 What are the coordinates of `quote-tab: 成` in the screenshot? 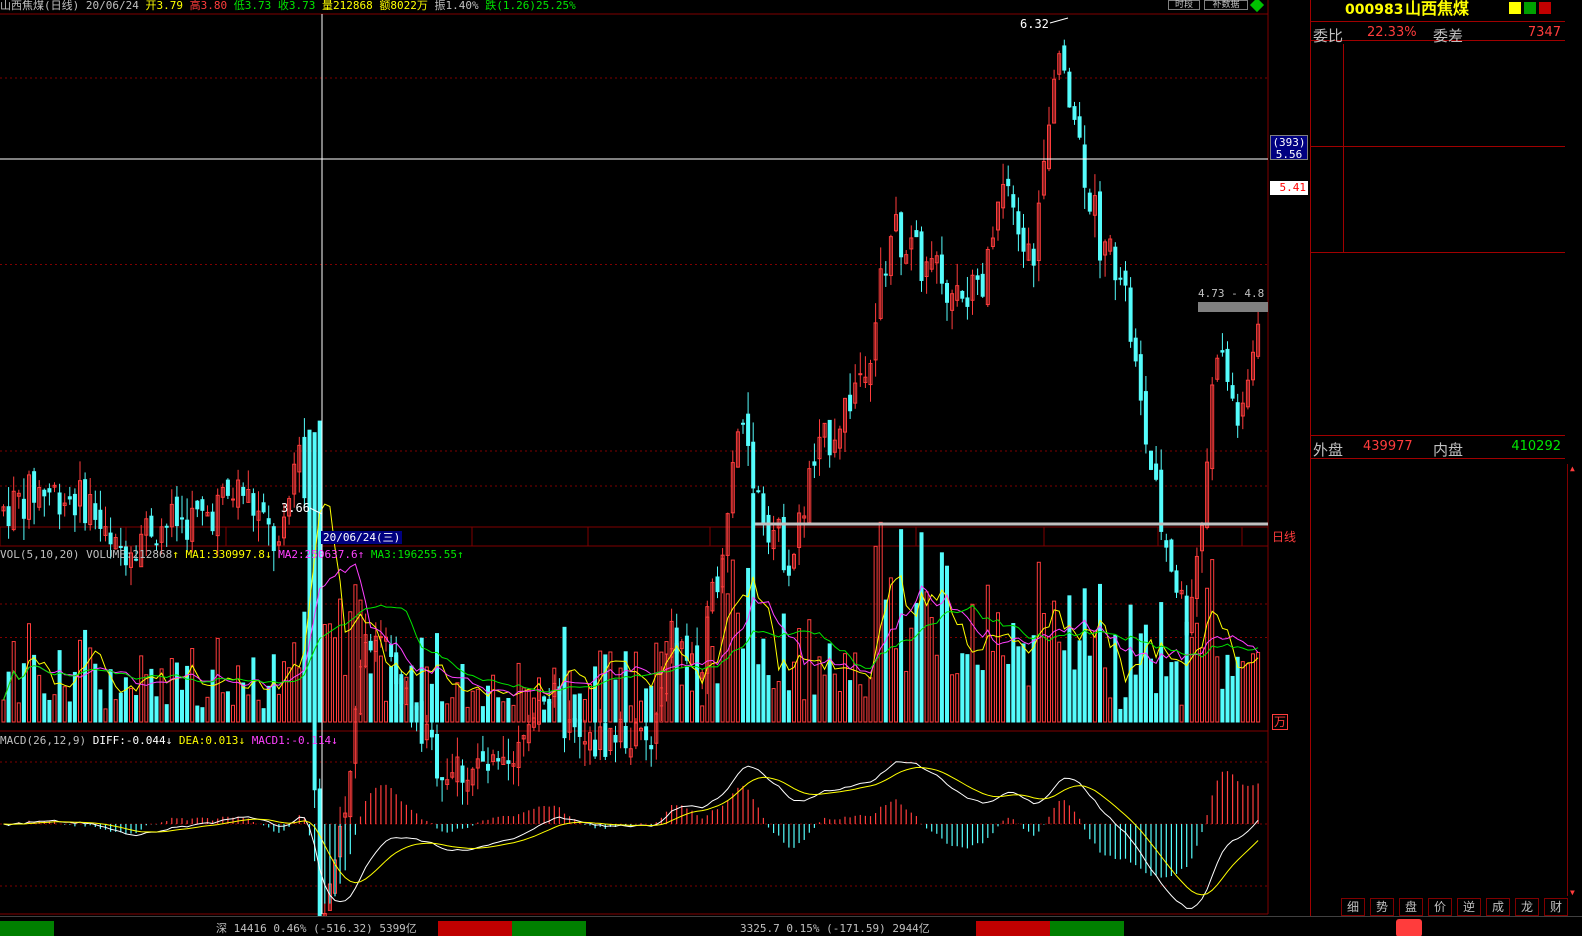 It's located at (1498, 907).